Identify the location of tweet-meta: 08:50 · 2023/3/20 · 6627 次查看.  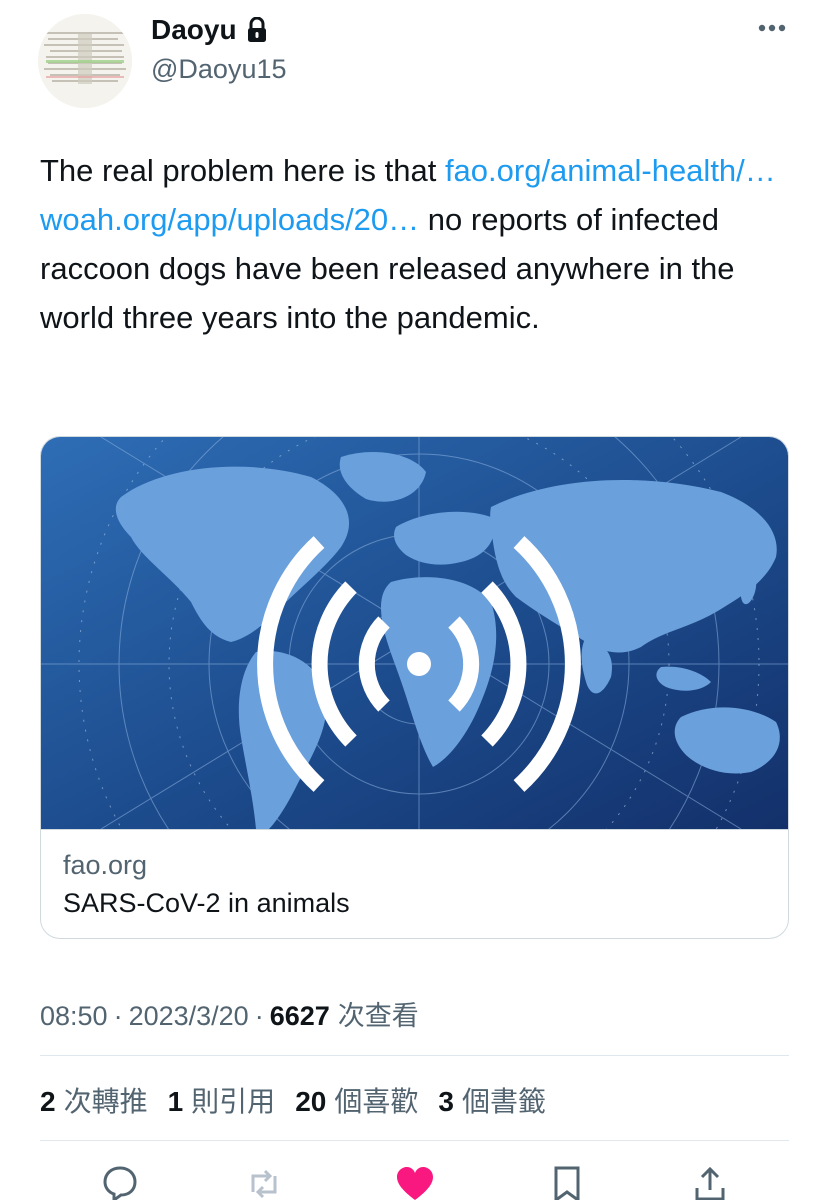
(229, 1013).